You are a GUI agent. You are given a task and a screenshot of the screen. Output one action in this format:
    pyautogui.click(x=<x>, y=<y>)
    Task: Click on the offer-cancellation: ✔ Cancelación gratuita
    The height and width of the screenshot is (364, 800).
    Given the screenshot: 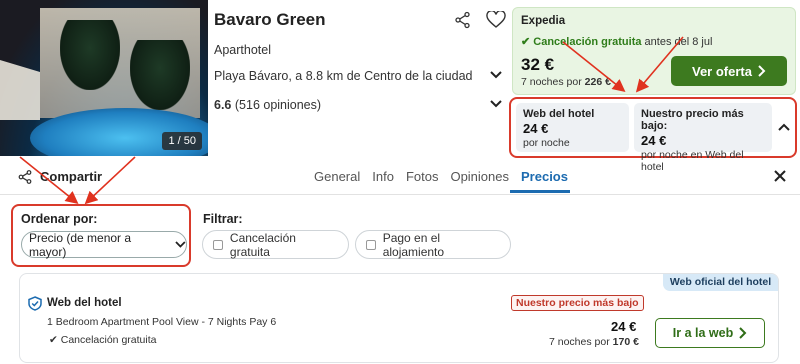 What is the action you would take?
    pyautogui.click(x=102, y=340)
    